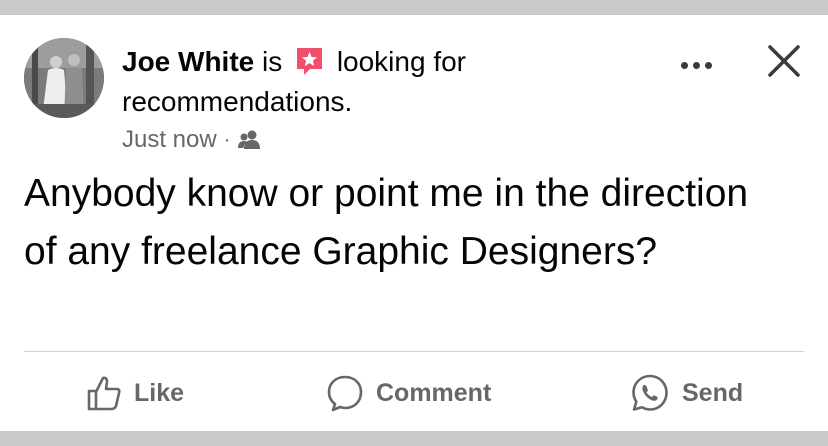  Describe the element at coordinates (434, 392) in the screenshot. I see `comment-label: Comment` at that location.